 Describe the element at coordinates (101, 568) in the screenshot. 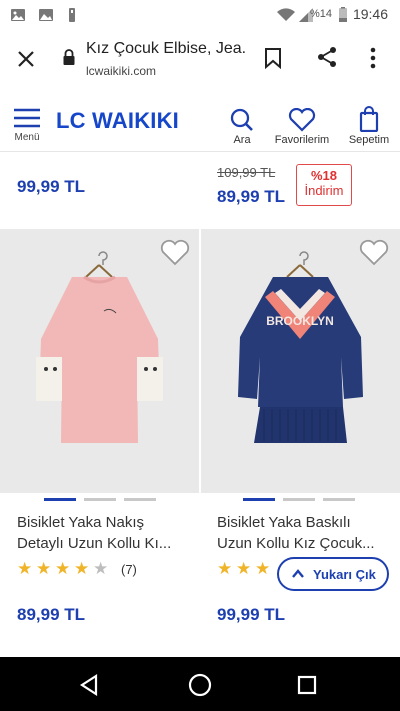

I see `star-empty-icon: ★` at that location.